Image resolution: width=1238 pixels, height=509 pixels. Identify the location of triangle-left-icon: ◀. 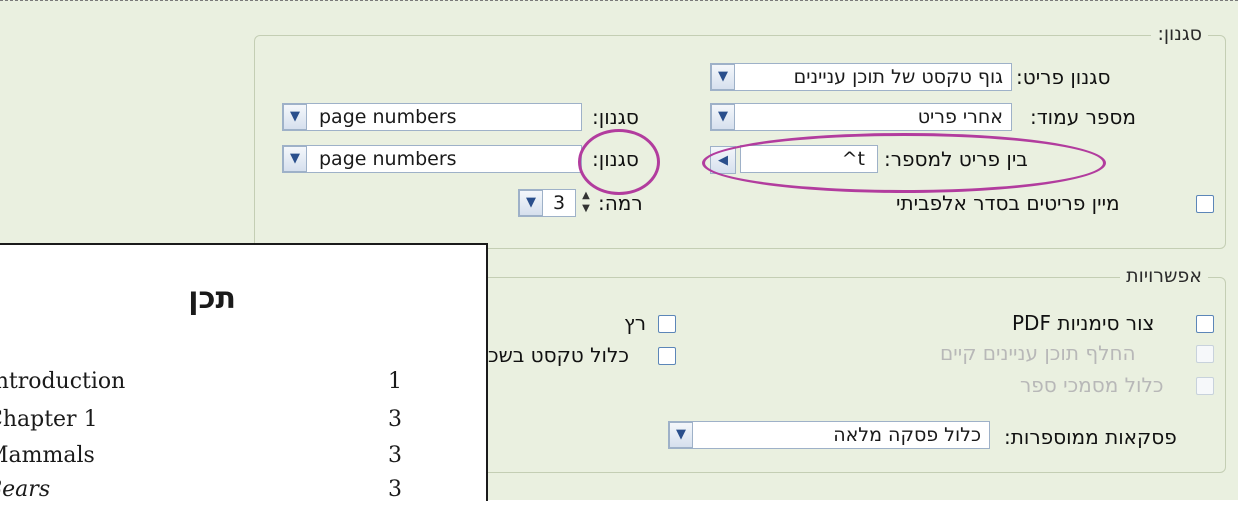
(723, 160).